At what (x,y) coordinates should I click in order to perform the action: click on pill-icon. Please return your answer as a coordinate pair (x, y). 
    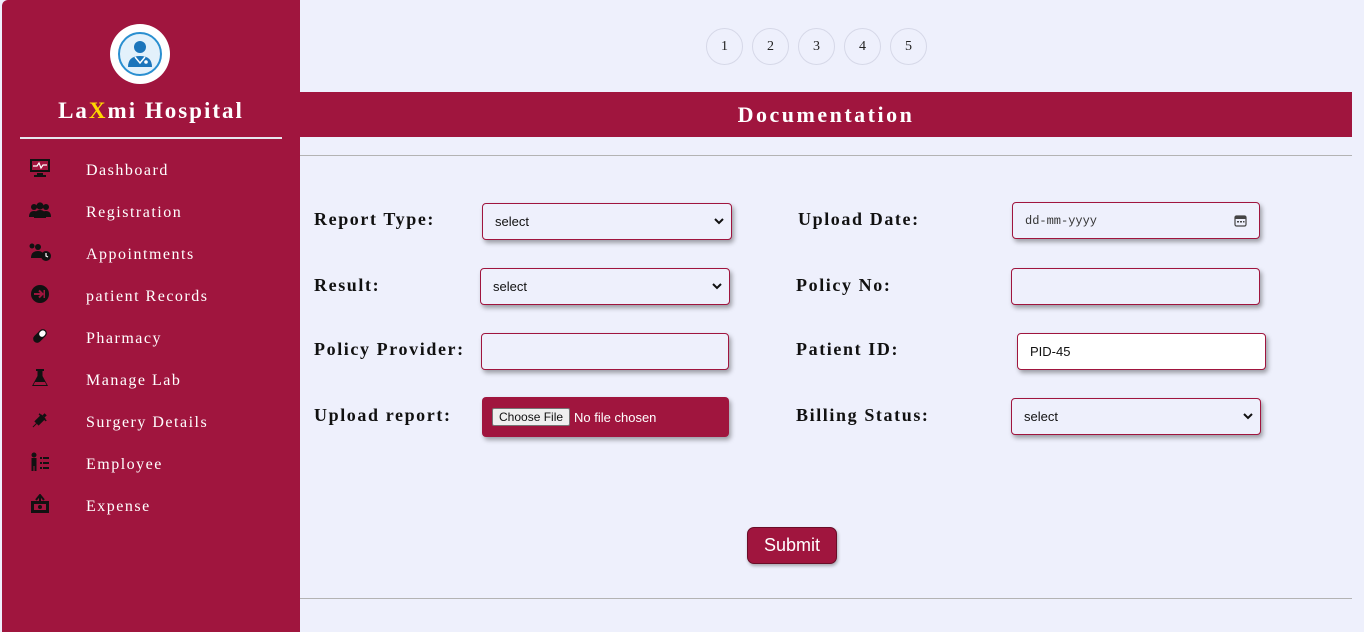
    Looking at the image, I should click on (40, 336).